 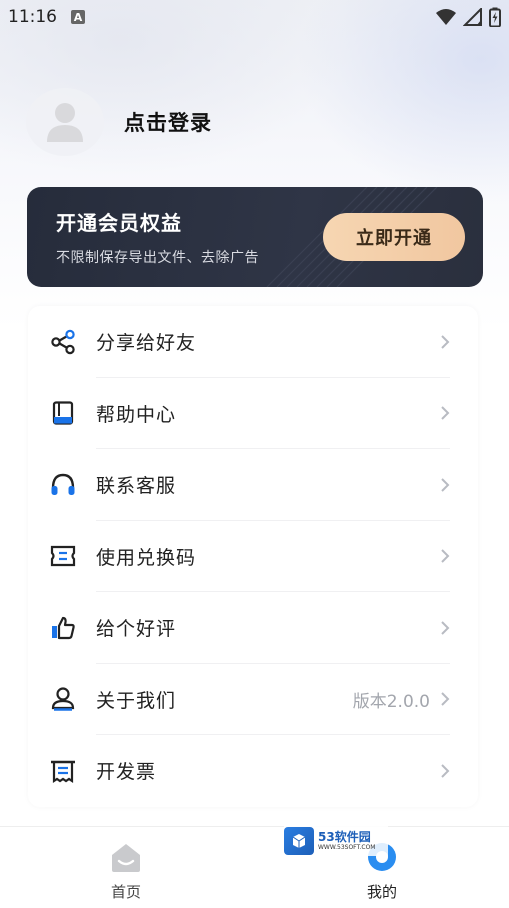 I want to click on watermark-logo-icon, so click(x=299, y=841).